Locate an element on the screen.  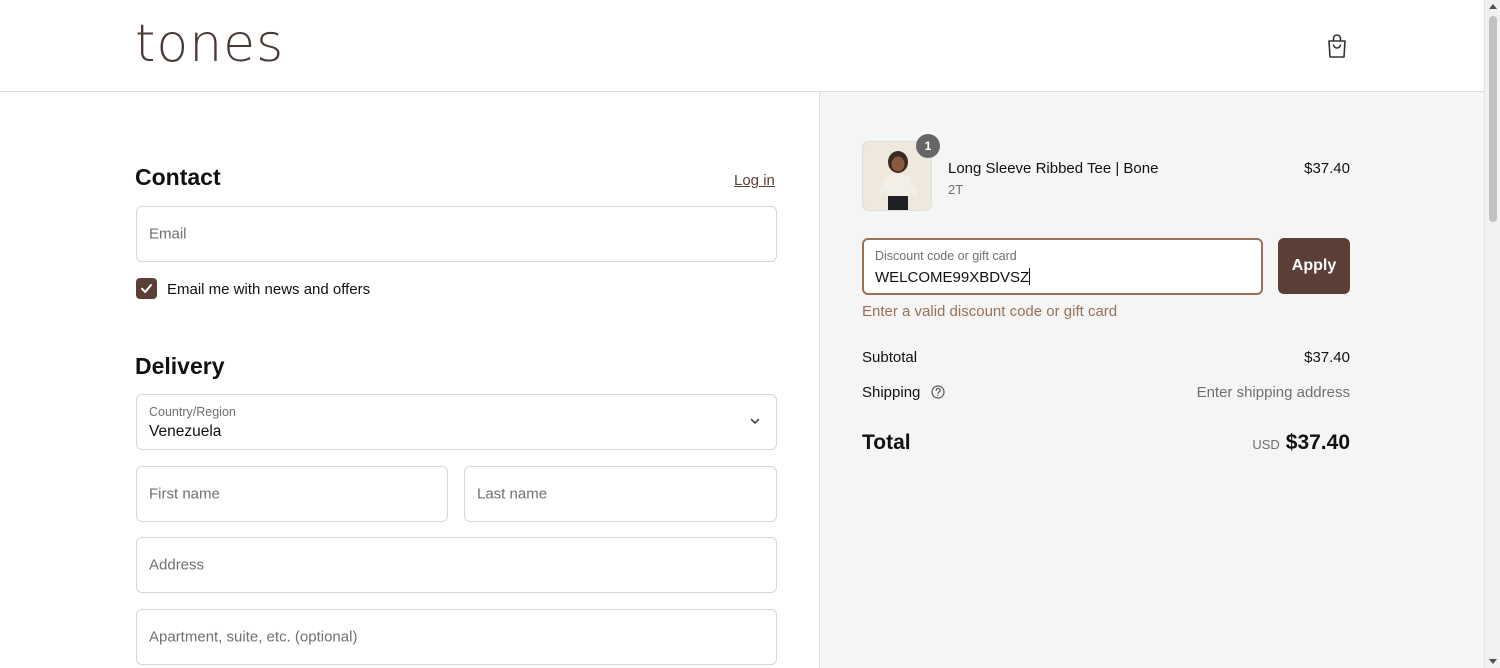
country-label: Country/Region is located at coordinates (192, 412).